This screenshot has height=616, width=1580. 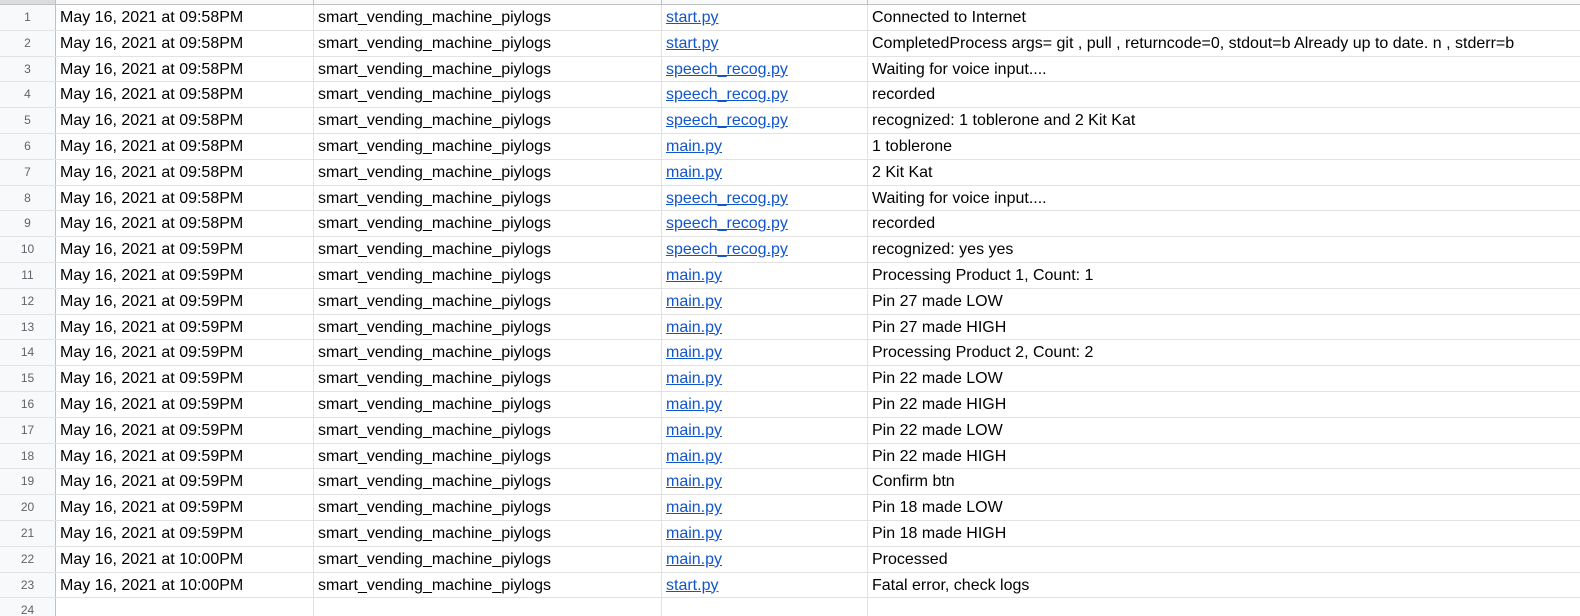 What do you see at coordinates (28, 456) in the screenshot?
I see `row-number-header: 18` at bounding box center [28, 456].